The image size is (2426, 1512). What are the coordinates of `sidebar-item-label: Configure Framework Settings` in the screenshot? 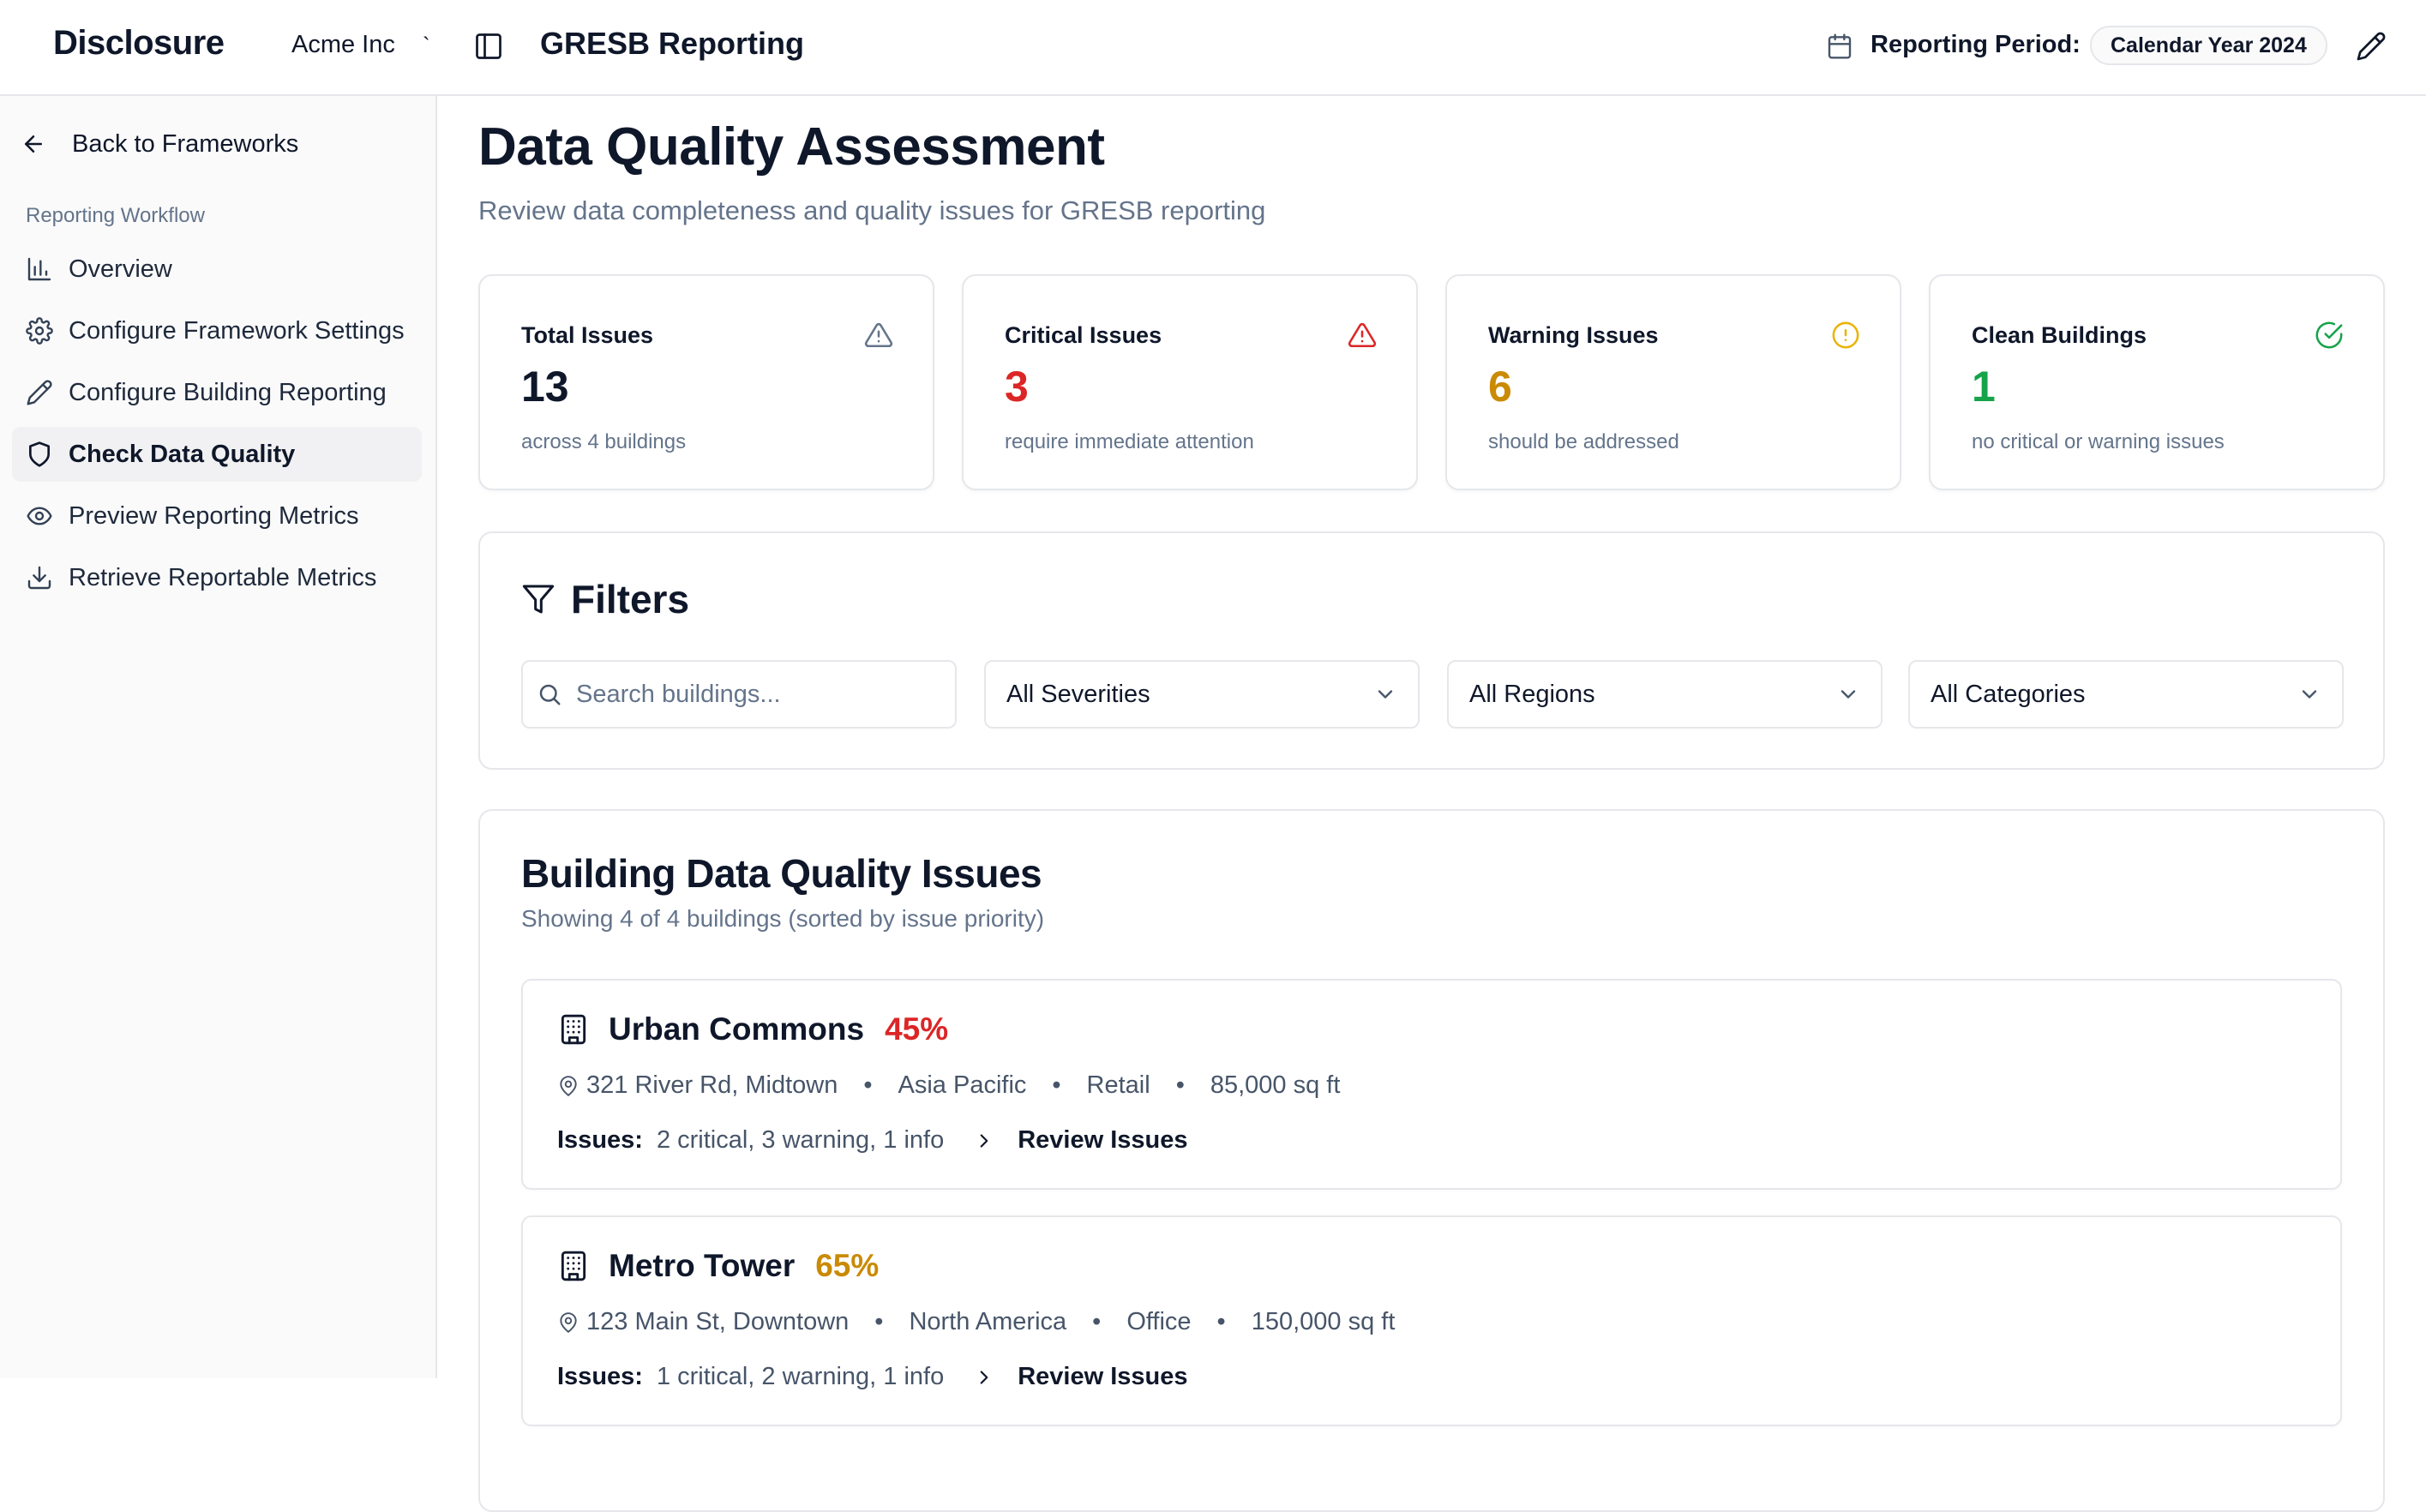 It's located at (237, 330).